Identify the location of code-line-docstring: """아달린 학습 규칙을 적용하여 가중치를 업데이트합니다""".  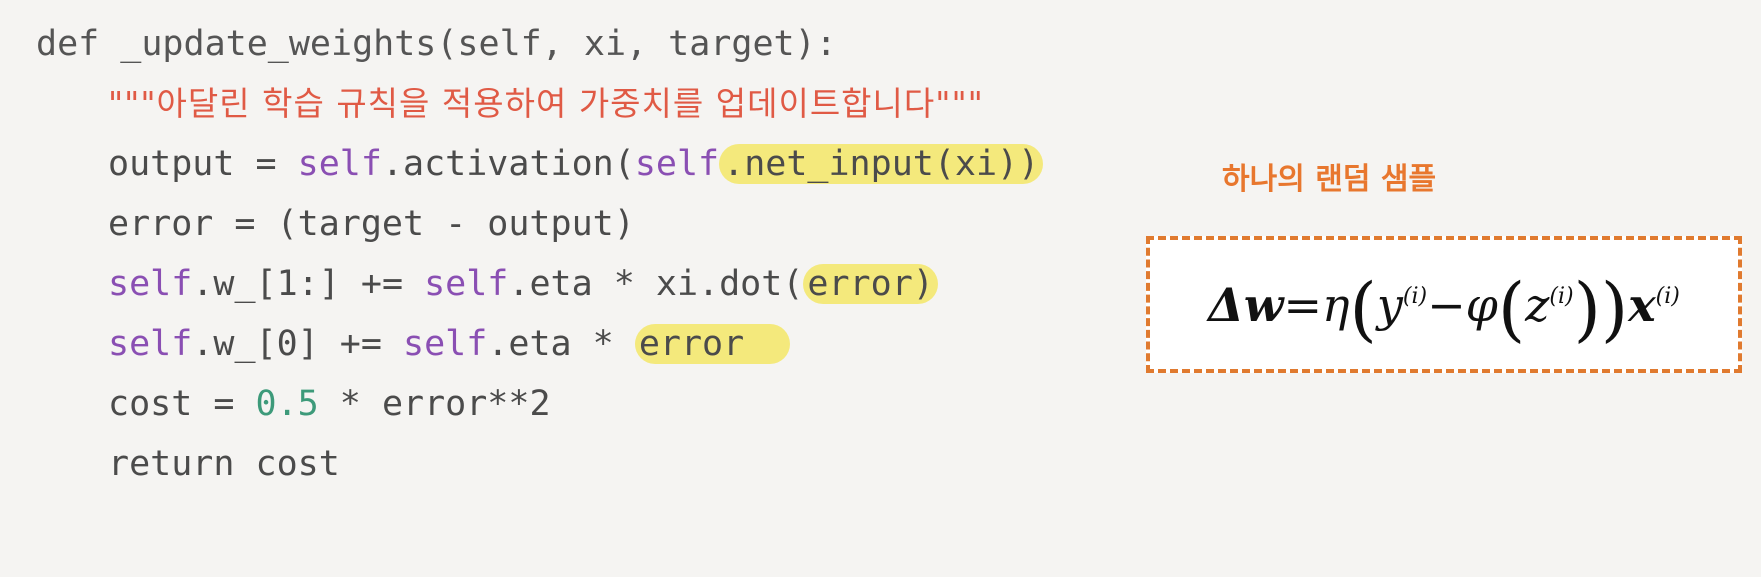
(539, 104).